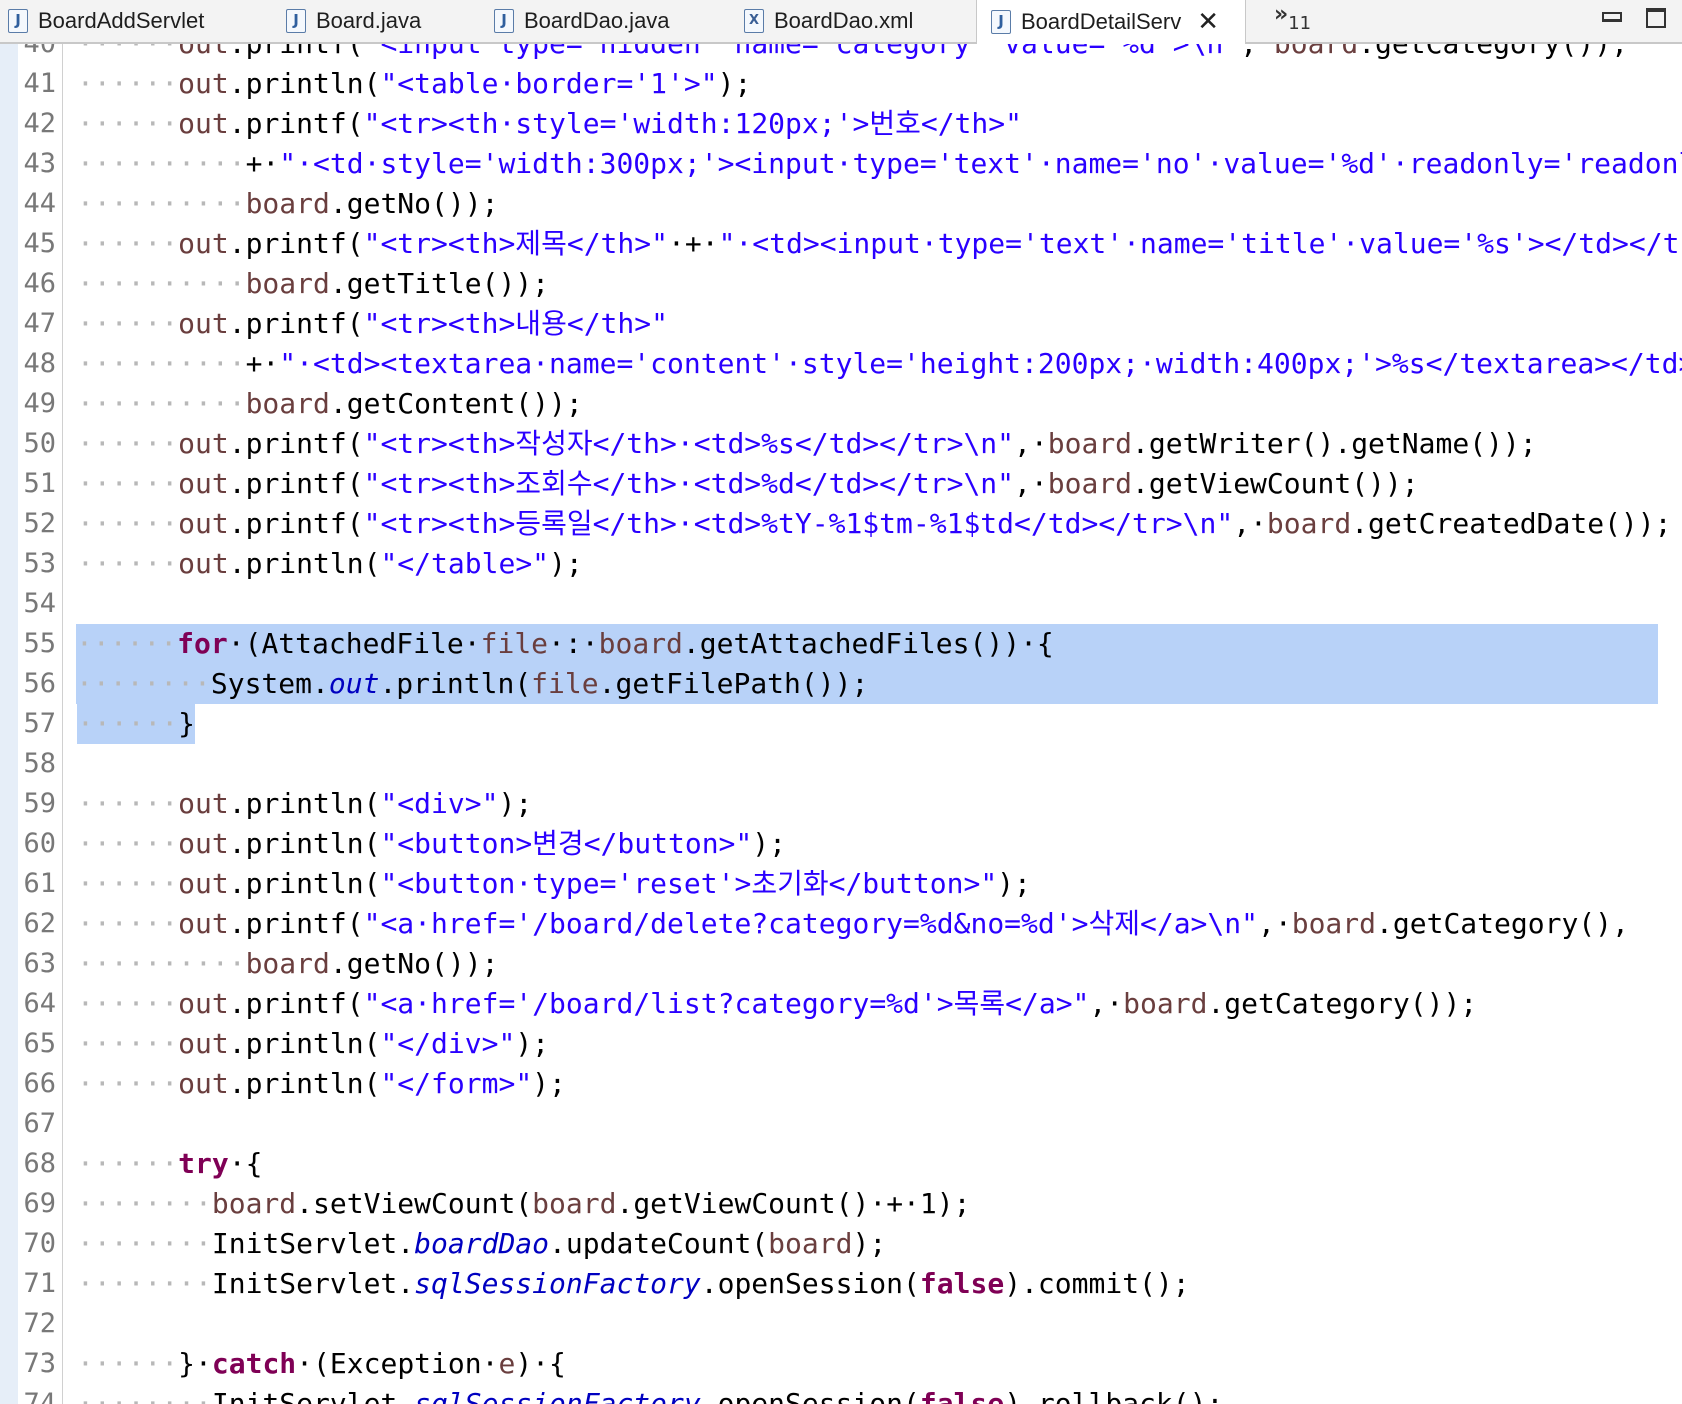 Image resolution: width=1682 pixels, height=1404 pixels. I want to click on code-line: 49 ··········board.getContent());, so click(841, 404).